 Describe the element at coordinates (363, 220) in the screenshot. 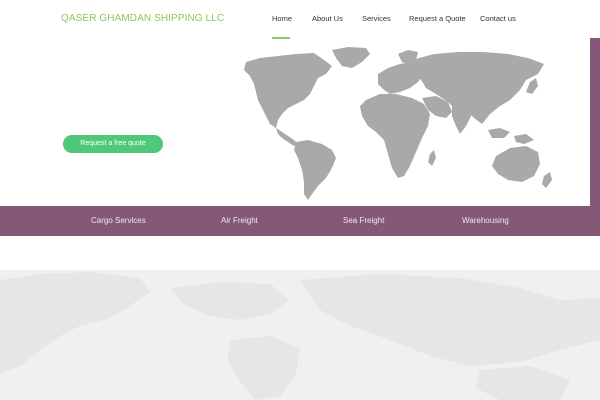

I see `service-link-sea-freight: Sea Freight` at that location.